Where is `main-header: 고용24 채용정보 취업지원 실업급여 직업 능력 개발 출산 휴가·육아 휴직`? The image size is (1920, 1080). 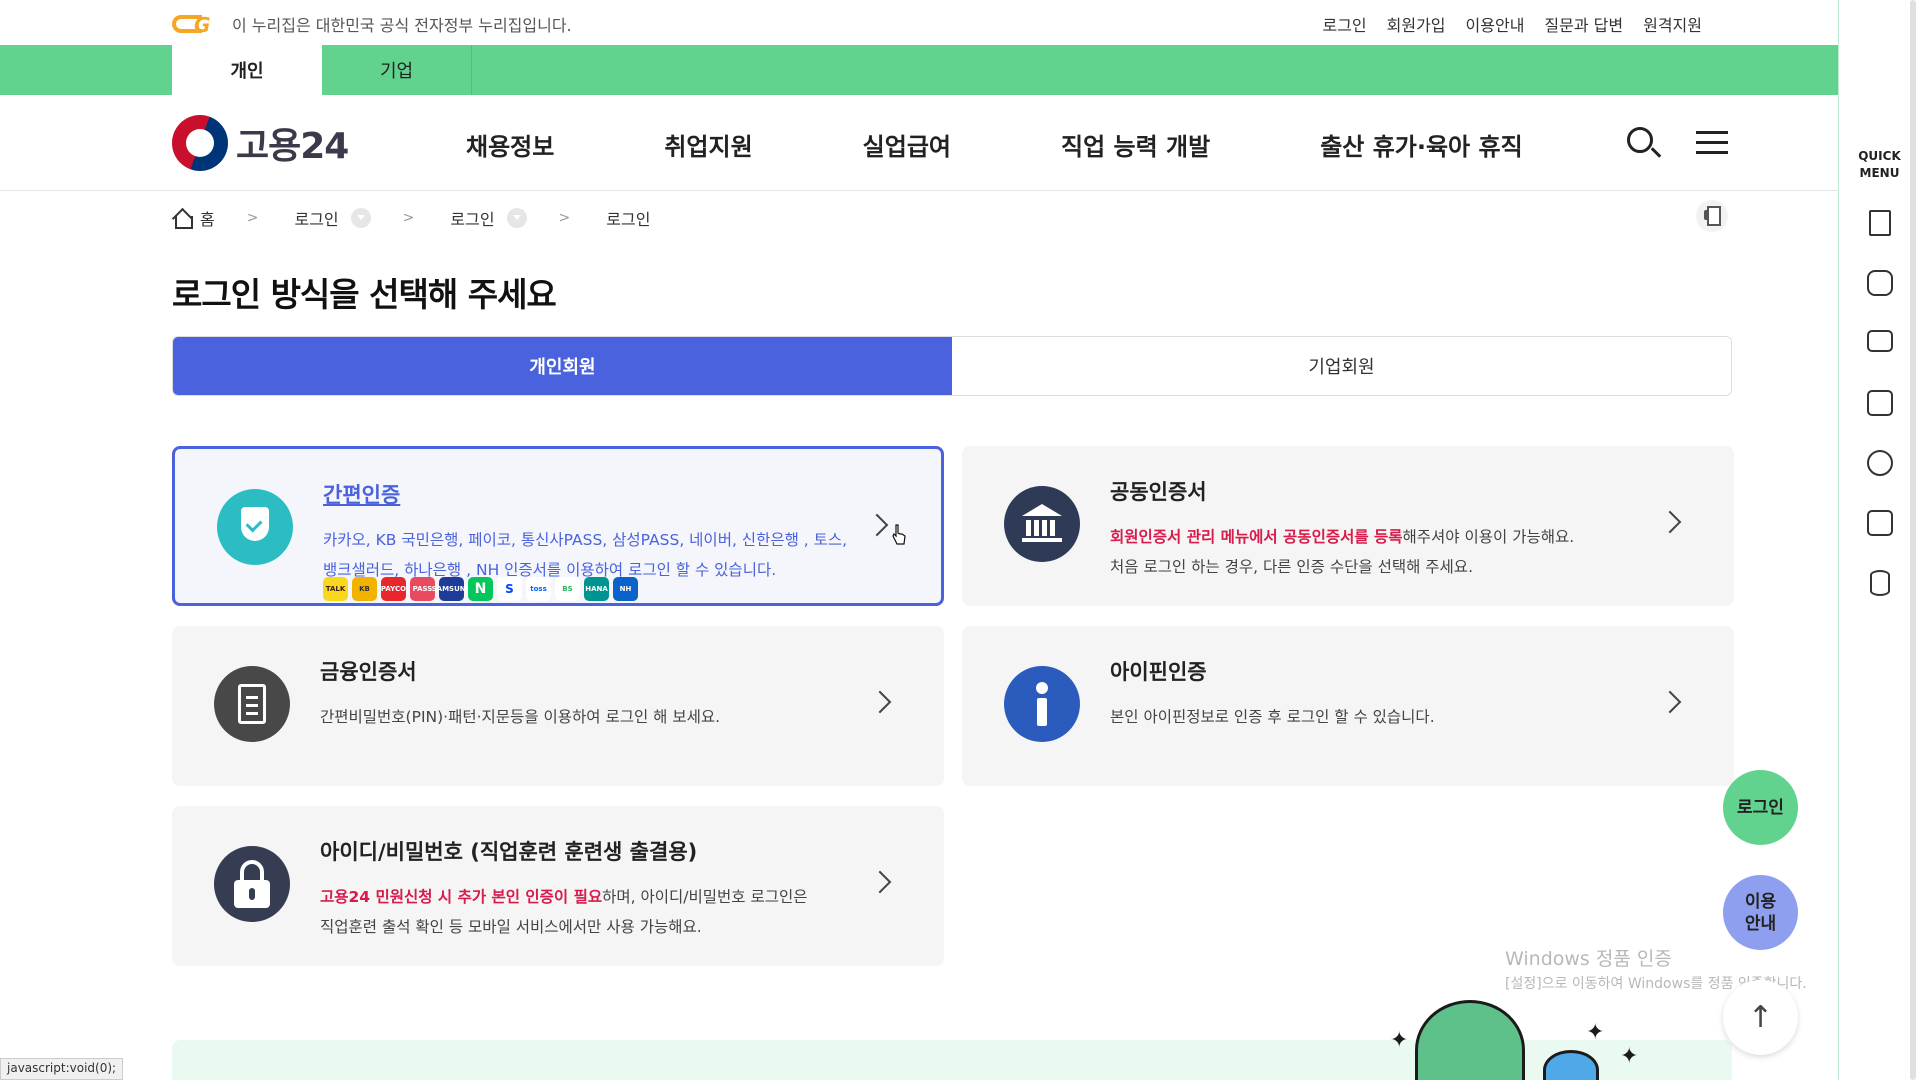 main-header: 고용24 채용정보 취업지원 실업급여 직업 능력 개발 출산 휴가·육아 휴직 is located at coordinates (919, 143).